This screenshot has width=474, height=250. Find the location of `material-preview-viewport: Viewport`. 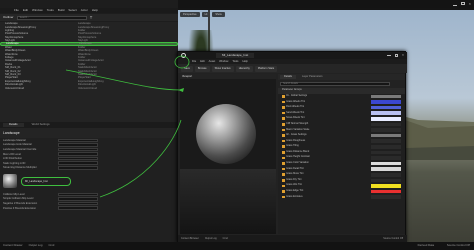

material-preview-viewport: Viewport is located at coordinates (228, 154).